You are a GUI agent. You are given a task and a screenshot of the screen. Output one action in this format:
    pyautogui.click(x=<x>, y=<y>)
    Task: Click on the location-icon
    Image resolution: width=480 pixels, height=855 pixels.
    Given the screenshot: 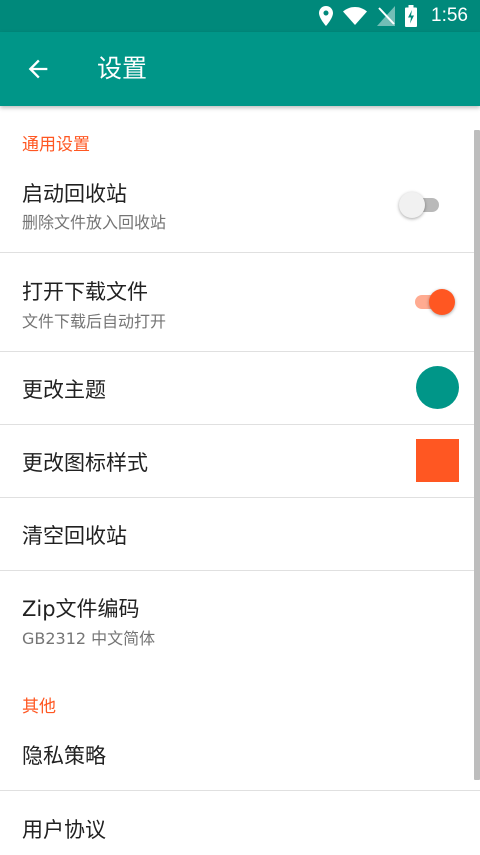 What is the action you would take?
    pyautogui.click(x=326, y=16)
    